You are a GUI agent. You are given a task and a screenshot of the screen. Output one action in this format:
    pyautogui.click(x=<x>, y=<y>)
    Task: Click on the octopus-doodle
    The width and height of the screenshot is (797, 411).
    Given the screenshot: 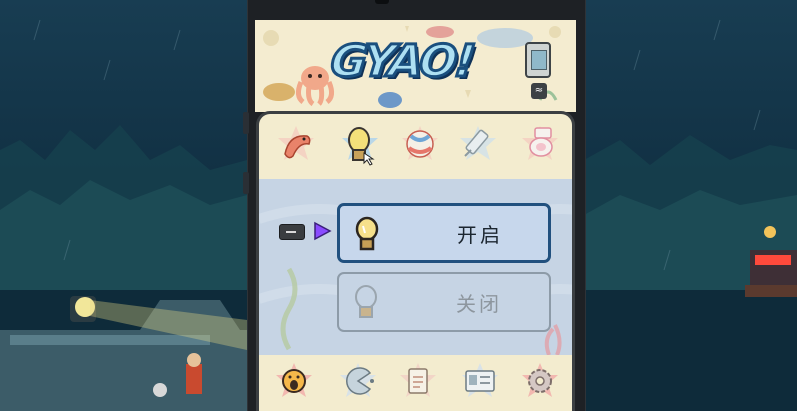 What is the action you would take?
    pyautogui.click(x=315, y=86)
    